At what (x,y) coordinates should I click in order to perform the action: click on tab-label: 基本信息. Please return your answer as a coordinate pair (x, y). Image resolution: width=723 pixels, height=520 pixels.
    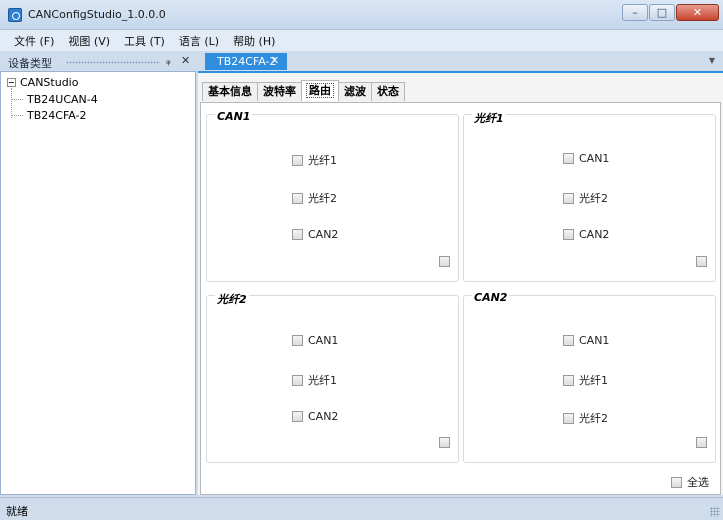
    Looking at the image, I should click on (230, 91).